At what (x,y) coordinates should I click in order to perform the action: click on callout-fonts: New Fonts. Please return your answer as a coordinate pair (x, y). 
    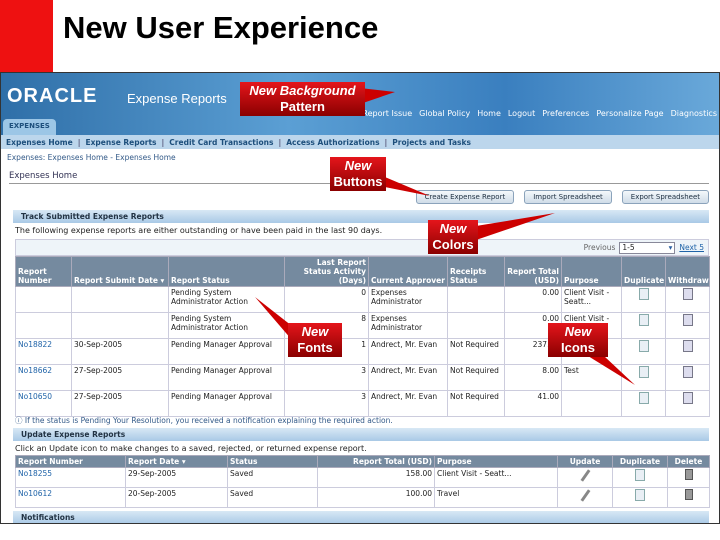
    Looking at the image, I should click on (315, 340).